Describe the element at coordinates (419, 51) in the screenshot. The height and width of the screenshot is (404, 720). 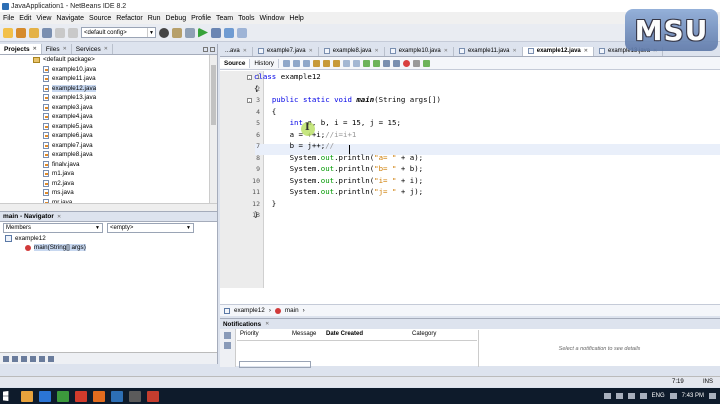
I see `editor-tab: example10.java ✕` at that location.